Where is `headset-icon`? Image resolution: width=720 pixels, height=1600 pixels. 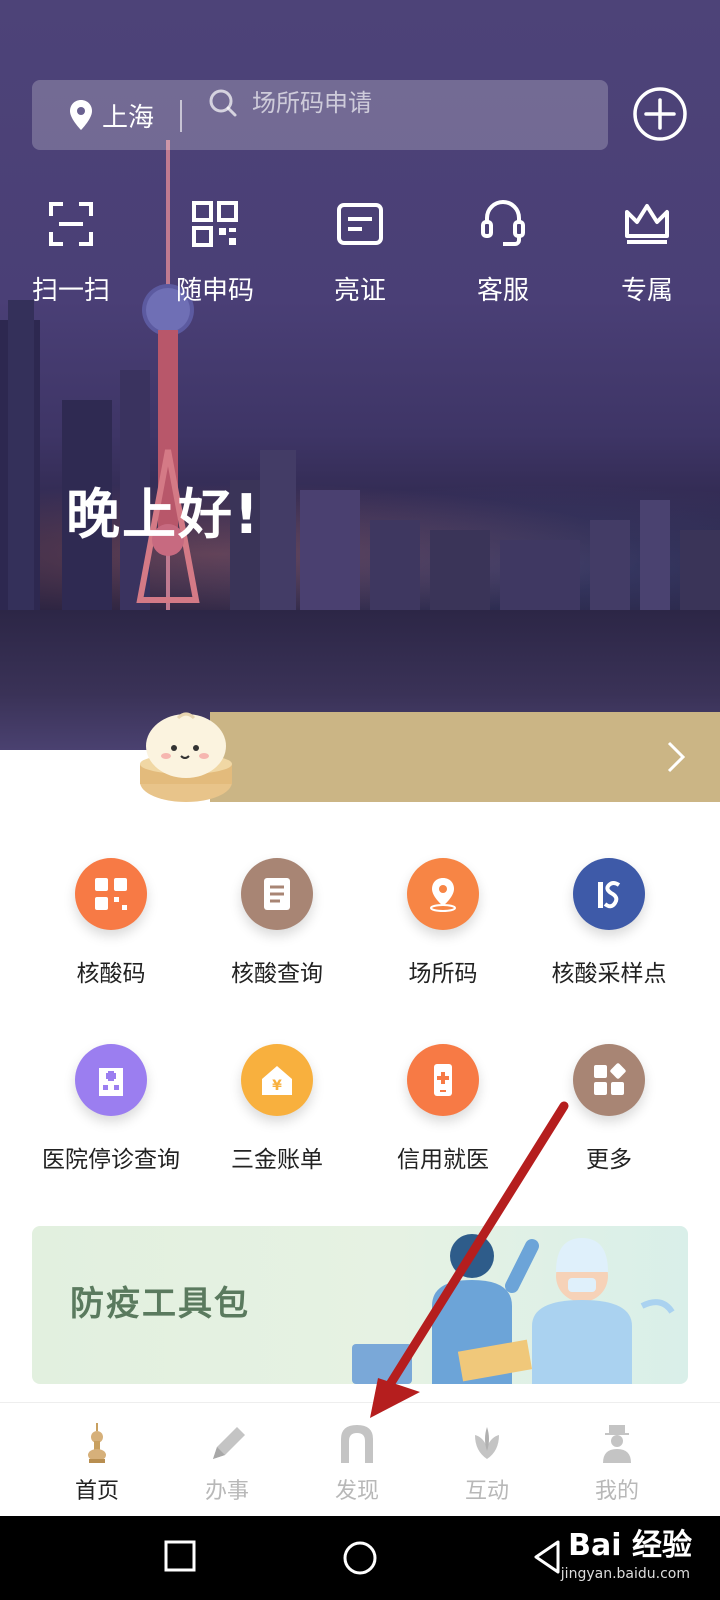
headset-icon is located at coordinates (503, 223).